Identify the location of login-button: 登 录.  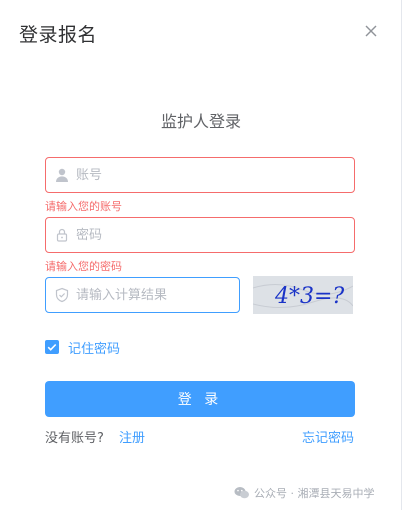
(200, 399).